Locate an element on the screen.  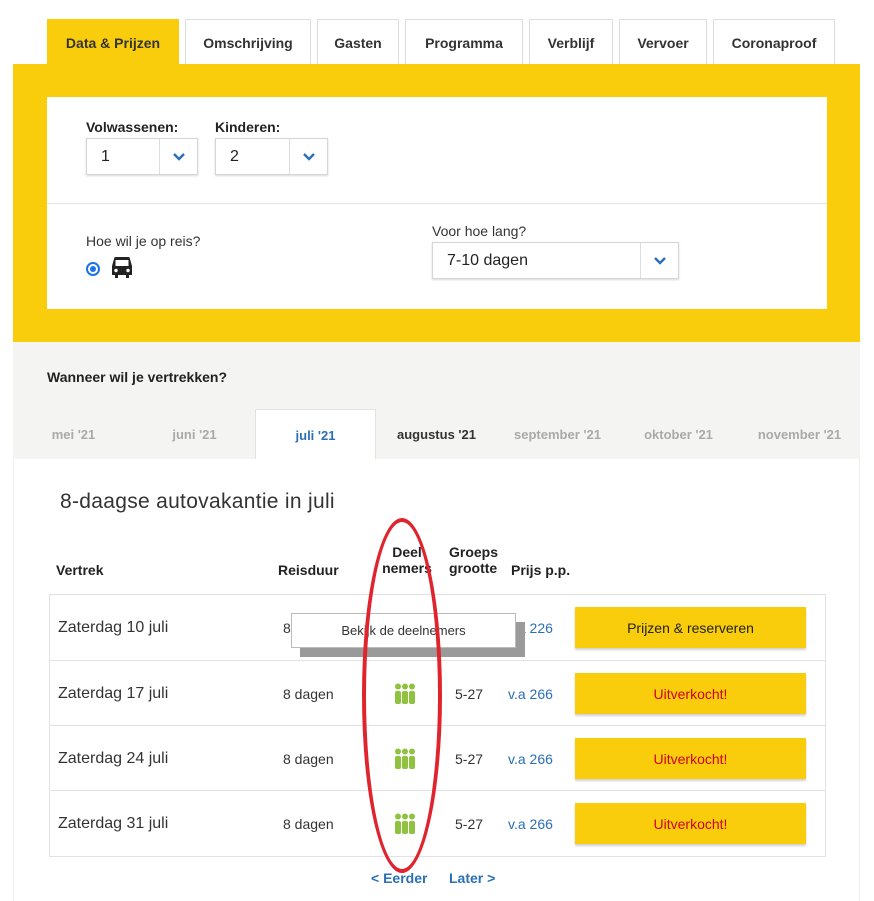
departure-date: Zaterdag 31 juli is located at coordinates (113, 823).